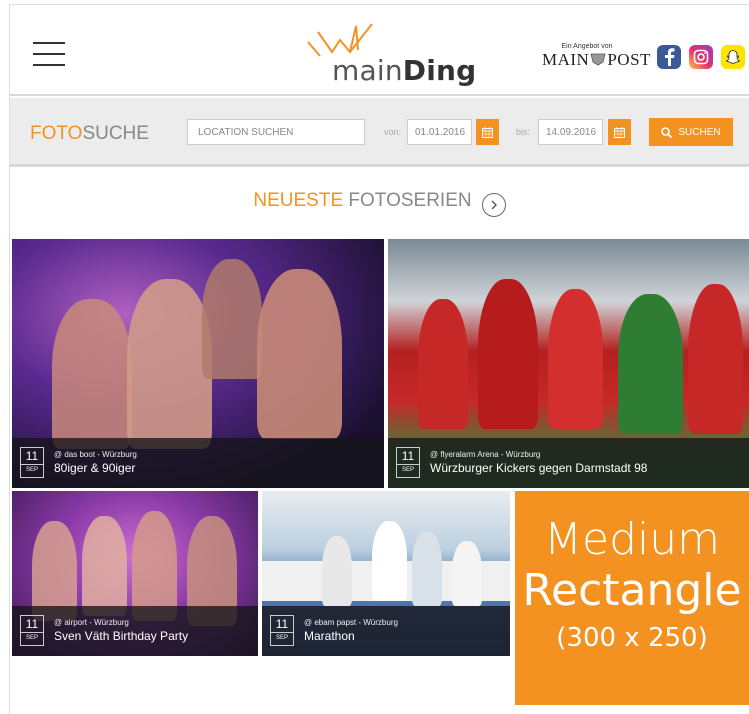 Image resolution: width=749 pixels, height=714 pixels. Describe the element at coordinates (619, 132) in the screenshot. I see `to-calendar-icon` at that location.